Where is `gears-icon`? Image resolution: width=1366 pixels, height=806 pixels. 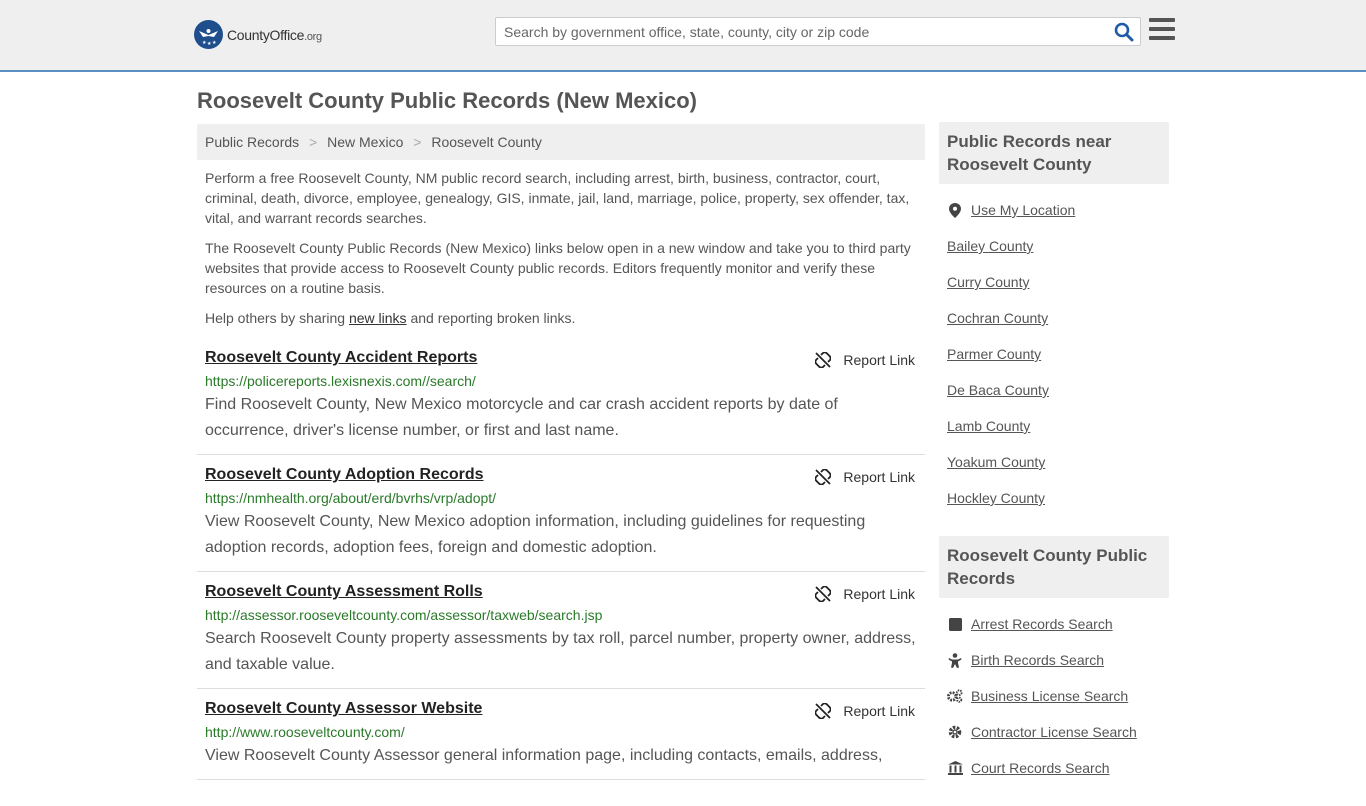 gears-icon is located at coordinates (955, 696).